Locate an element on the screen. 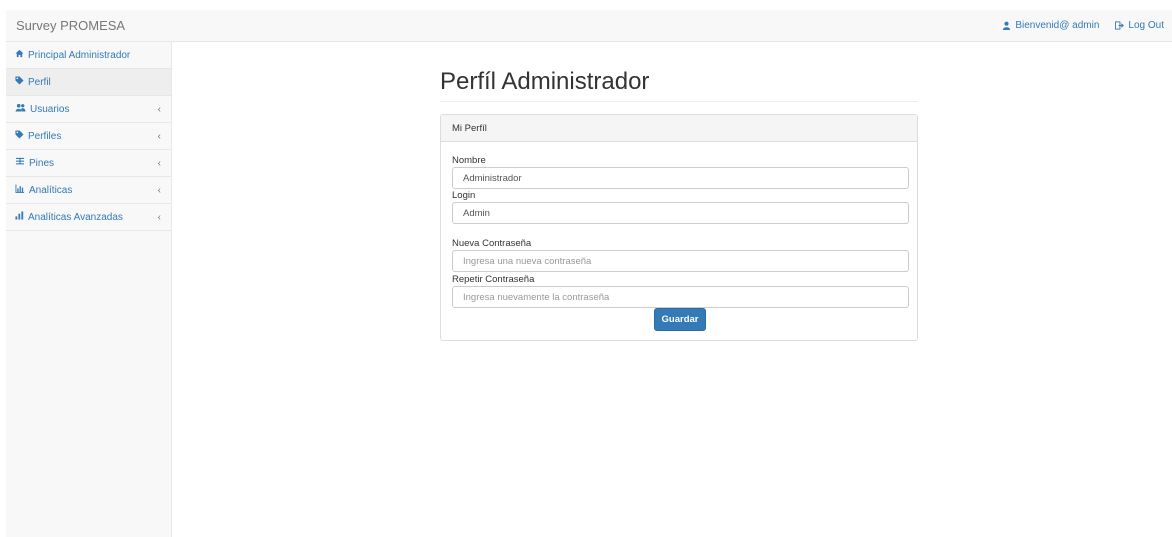  barcode-icon is located at coordinates (20, 163).